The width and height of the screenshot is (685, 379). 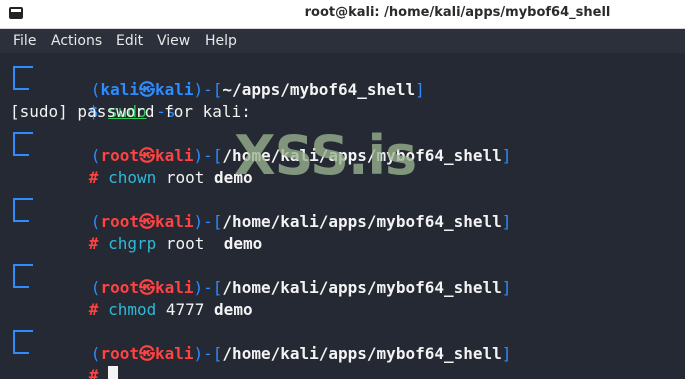 I want to click on menu-file: File, so click(x=24, y=41).